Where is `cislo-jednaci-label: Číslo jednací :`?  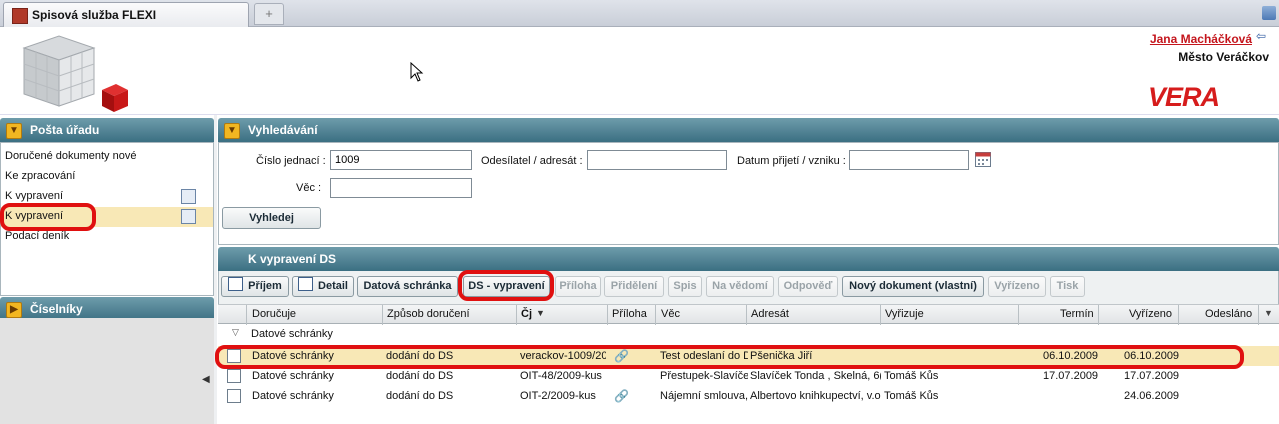
cislo-jednaci-label: Číslo jednací : is located at coordinates (291, 161).